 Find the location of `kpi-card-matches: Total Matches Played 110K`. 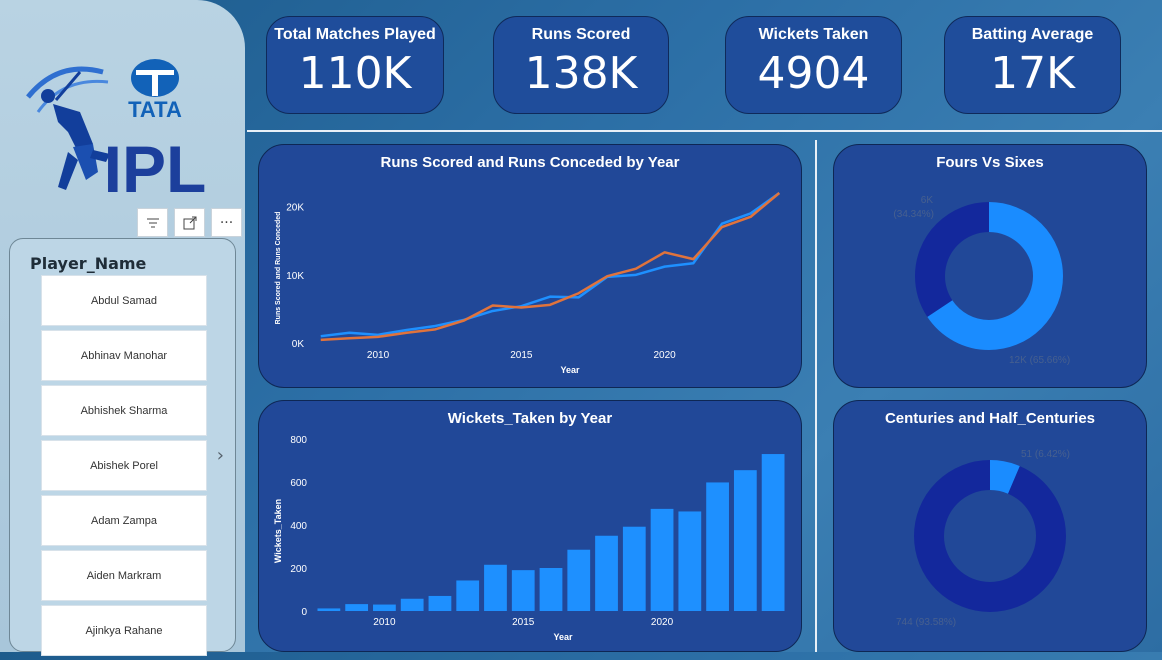

kpi-card-matches: Total Matches Played 110K is located at coordinates (355, 65).